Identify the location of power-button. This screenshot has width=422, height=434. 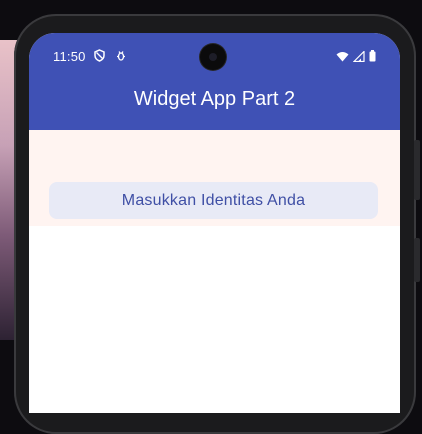
(417, 260).